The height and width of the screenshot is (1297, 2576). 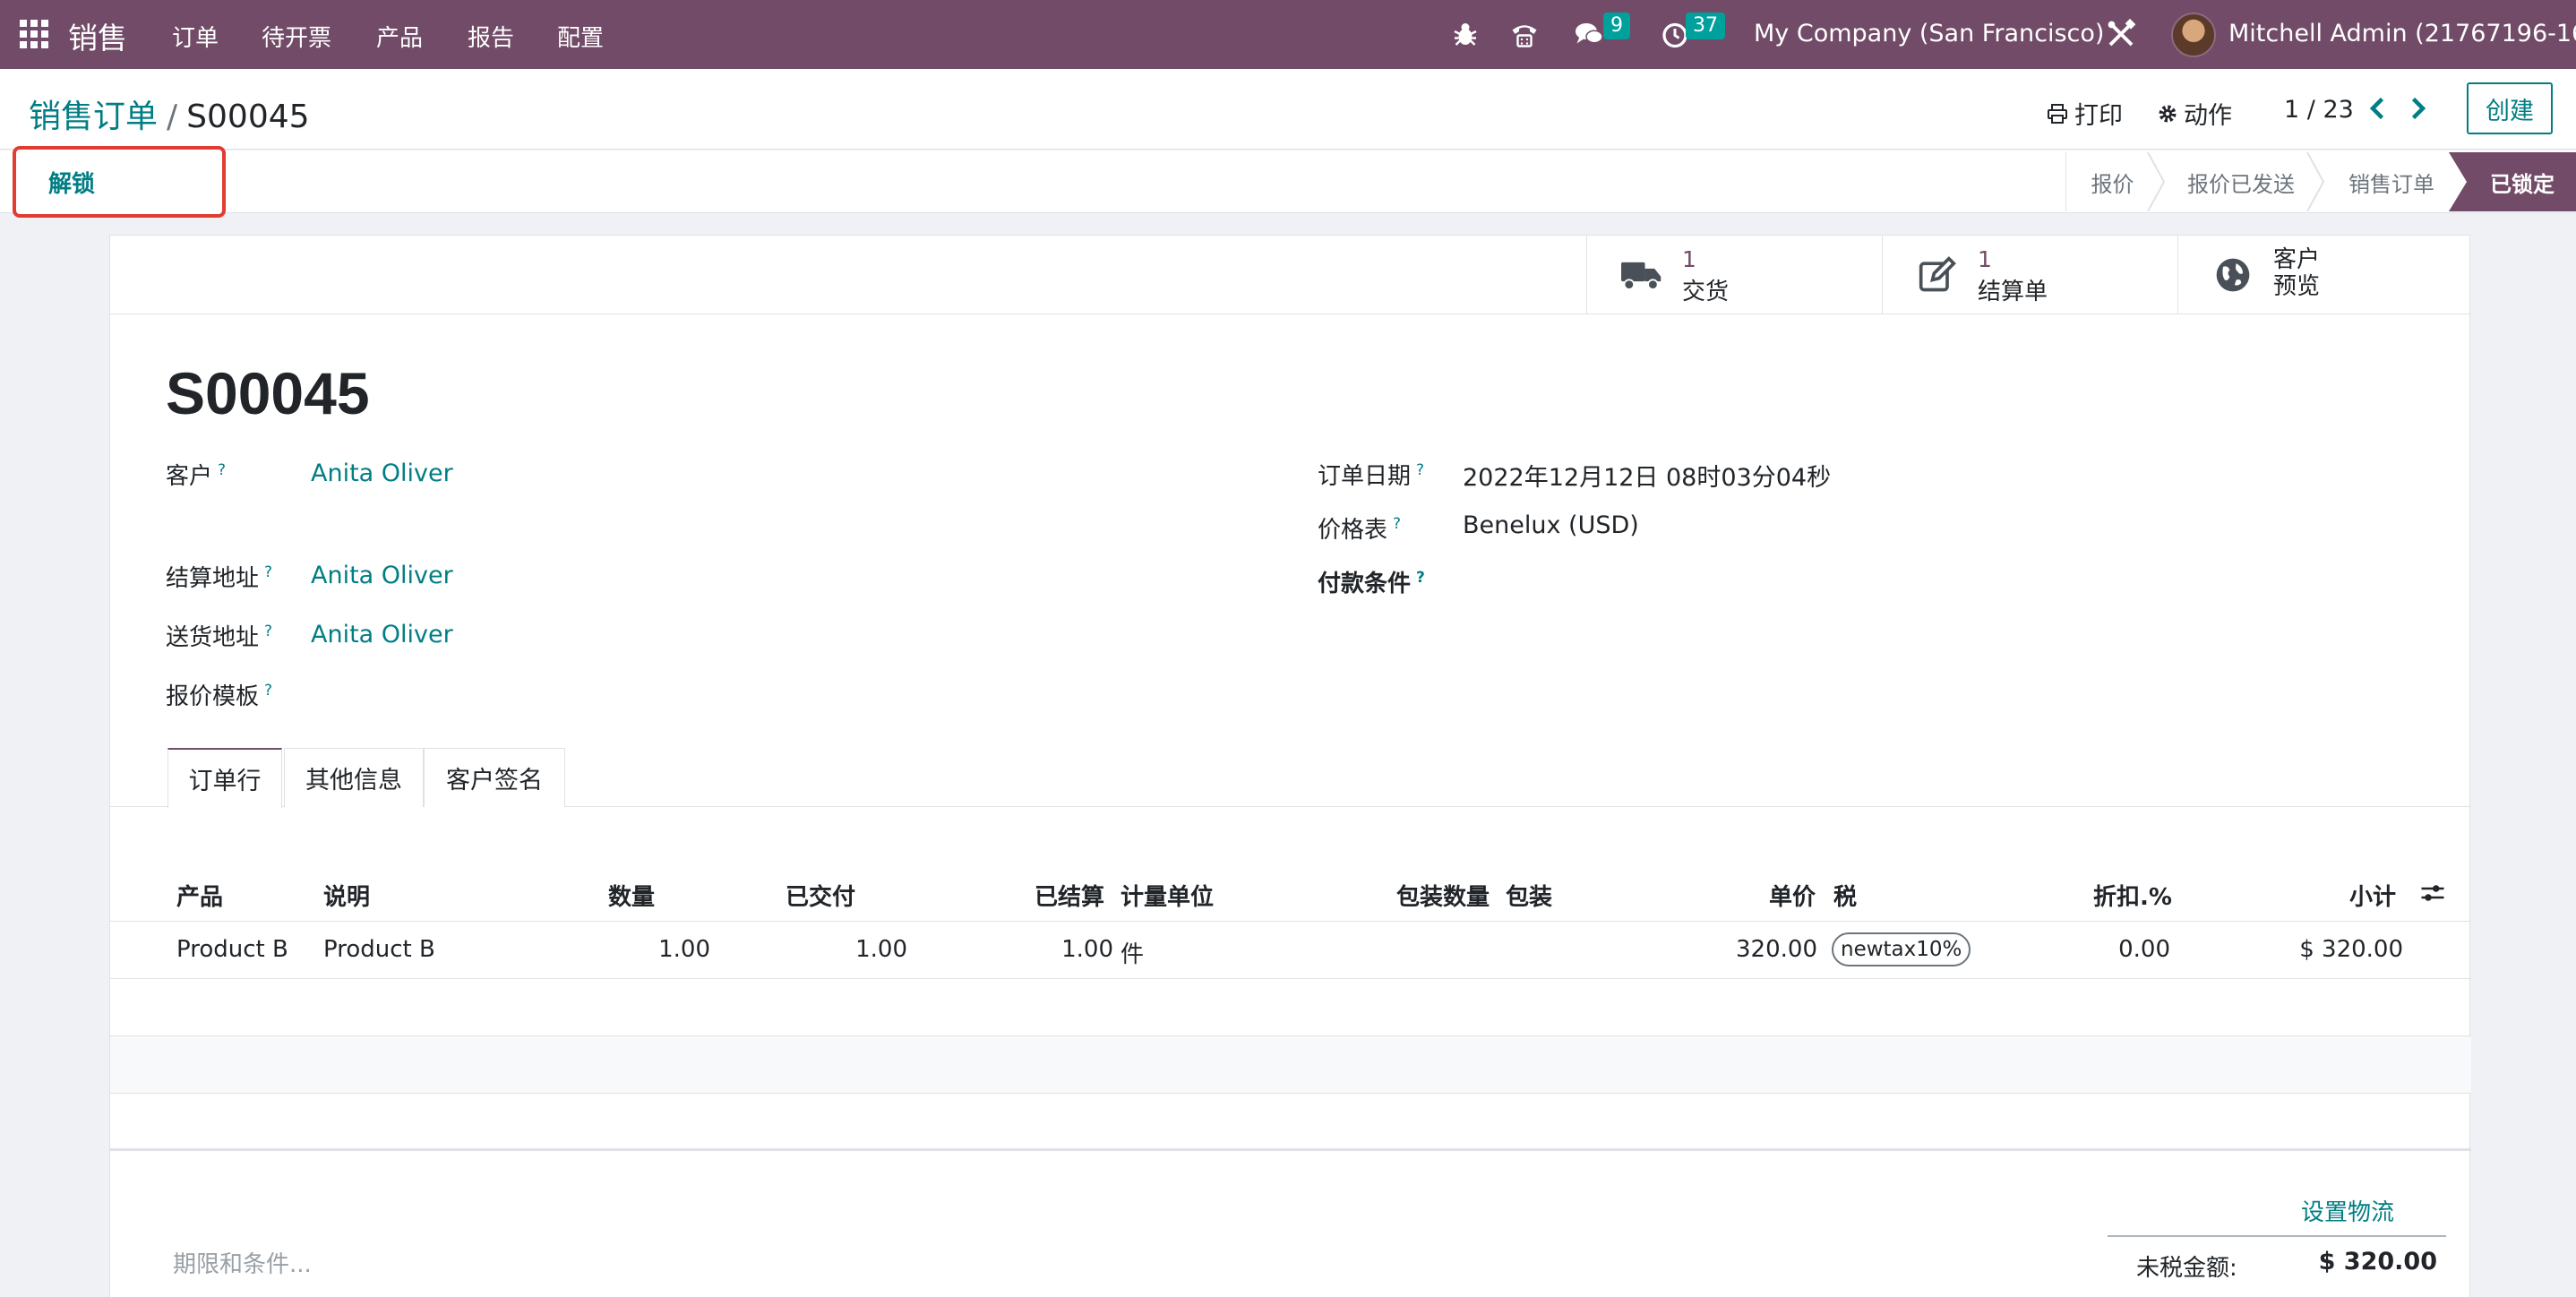 I want to click on tab-customer-signature: 客户签名, so click(x=494, y=777).